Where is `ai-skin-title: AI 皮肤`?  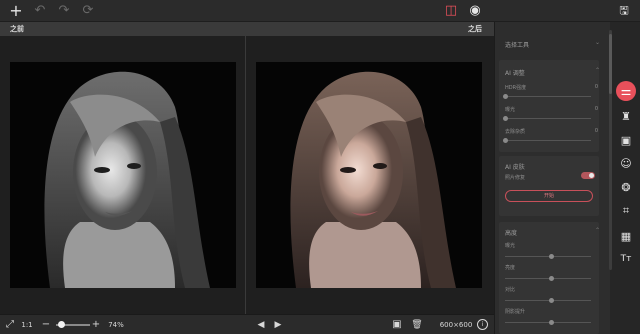
ai-skin-title: AI 皮肤 is located at coordinates (515, 167).